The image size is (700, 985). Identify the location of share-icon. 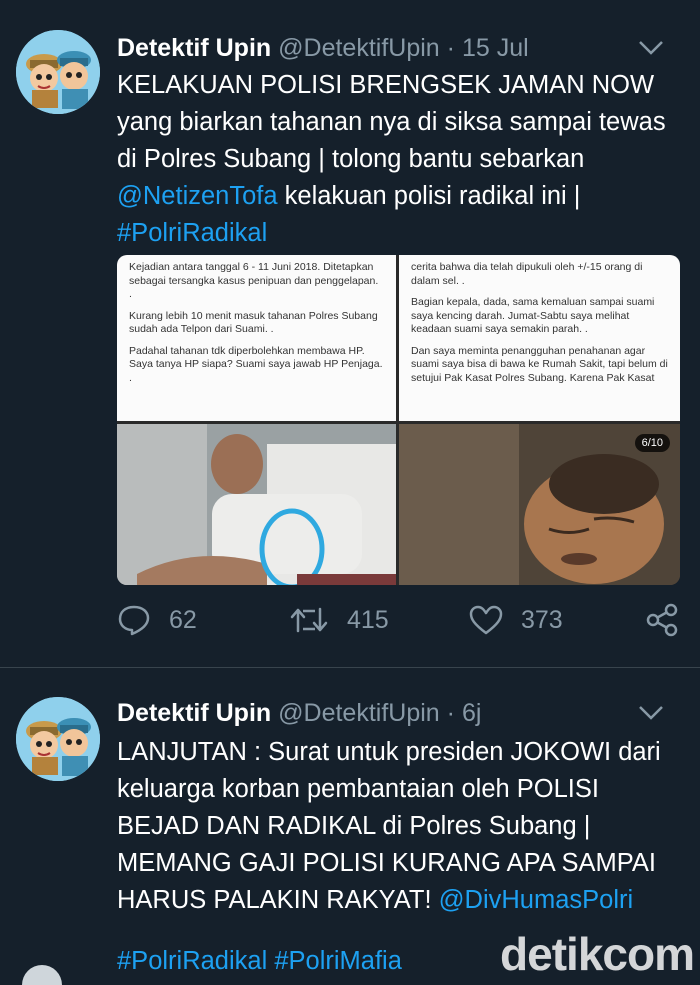
(662, 620).